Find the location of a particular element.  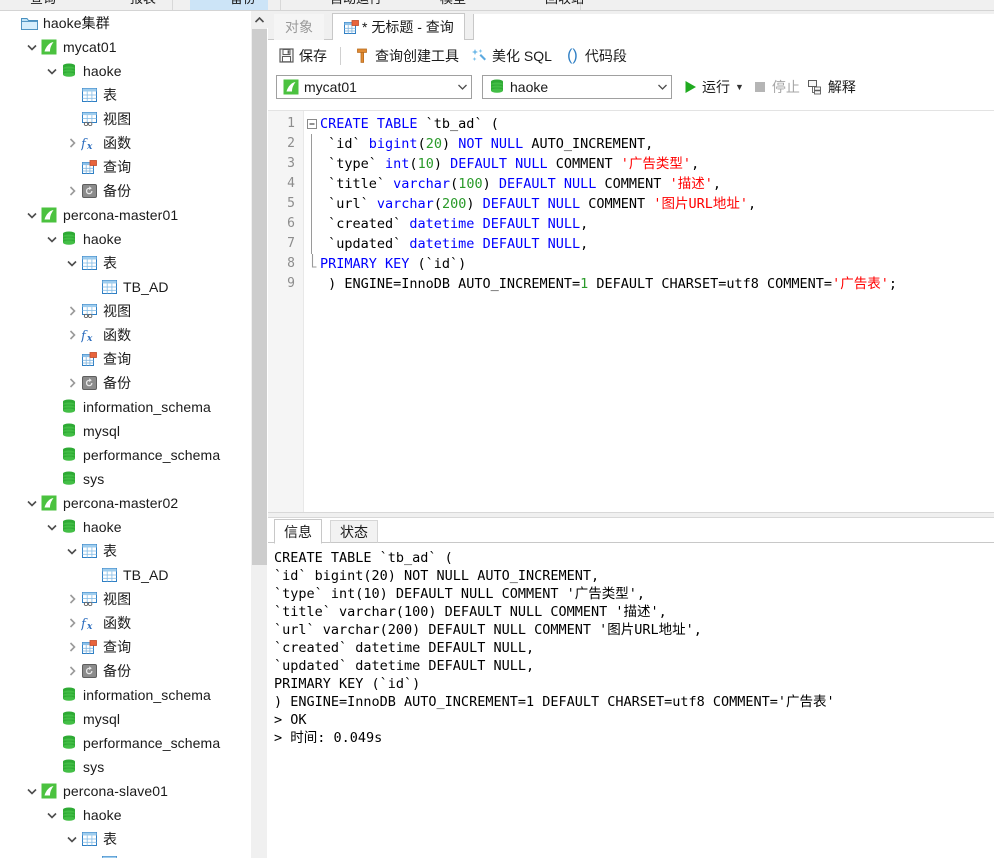

toolbar-separator is located at coordinates (340, 55).